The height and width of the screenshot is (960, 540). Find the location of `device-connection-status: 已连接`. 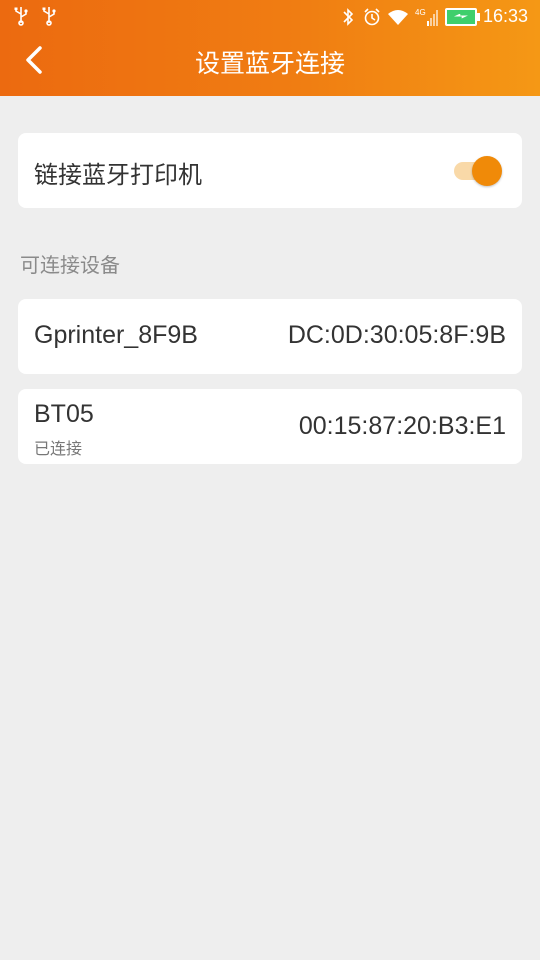

device-connection-status: 已连接 is located at coordinates (58, 448).